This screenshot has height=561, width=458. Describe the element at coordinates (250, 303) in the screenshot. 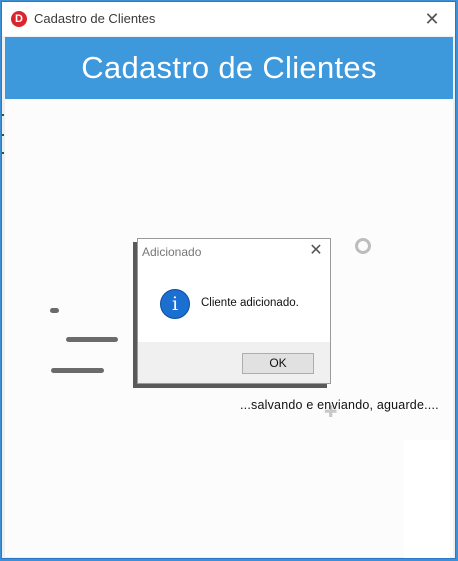

I see `dialog-message: Cliente adicionado.` at that location.